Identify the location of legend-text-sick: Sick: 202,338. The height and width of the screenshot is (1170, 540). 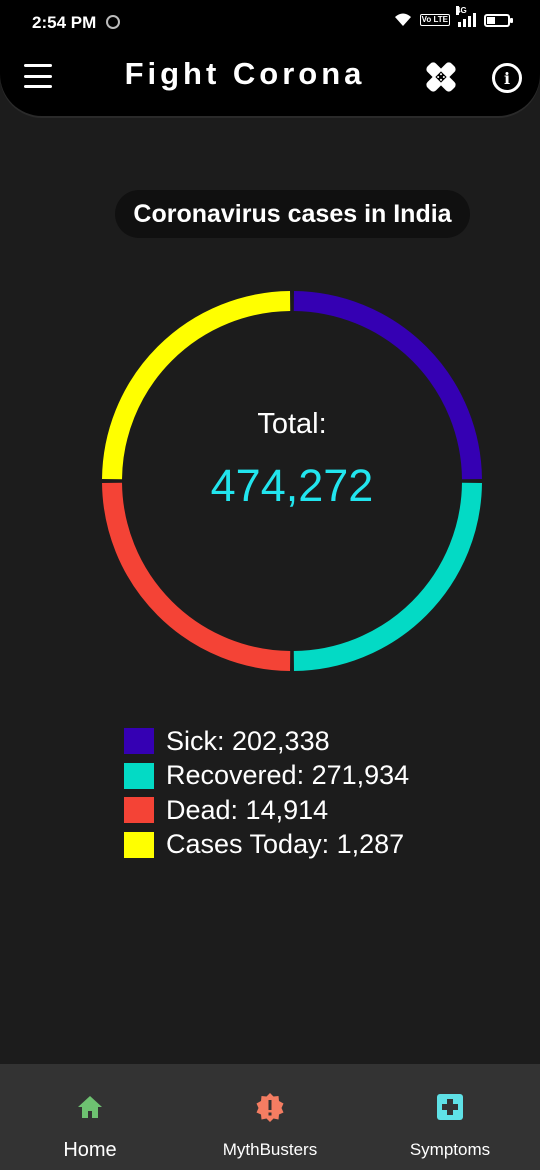
(248, 740).